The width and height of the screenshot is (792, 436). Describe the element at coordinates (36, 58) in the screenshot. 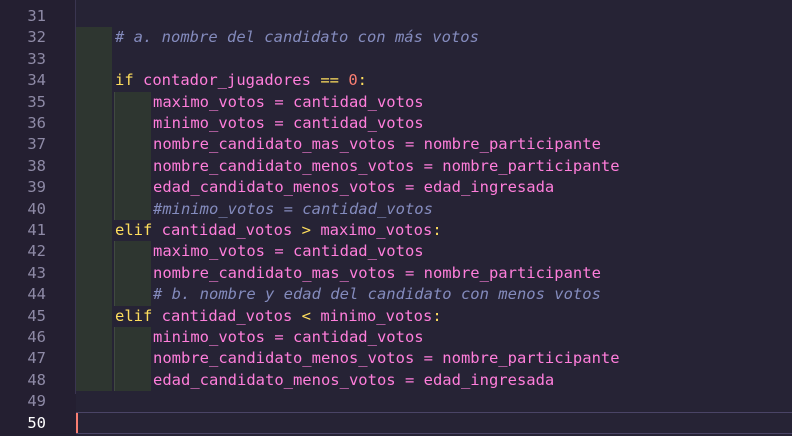

I see `line-number: 33` at that location.